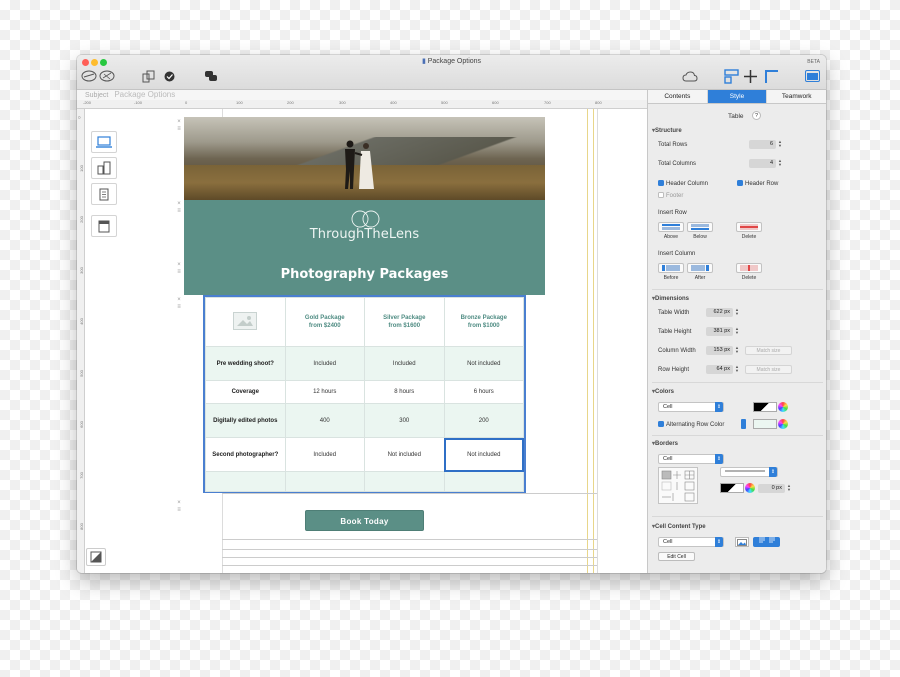  Describe the element at coordinates (245, 420) in the screenshot. I see `table-row-header: Digitally edited photos` at that location.